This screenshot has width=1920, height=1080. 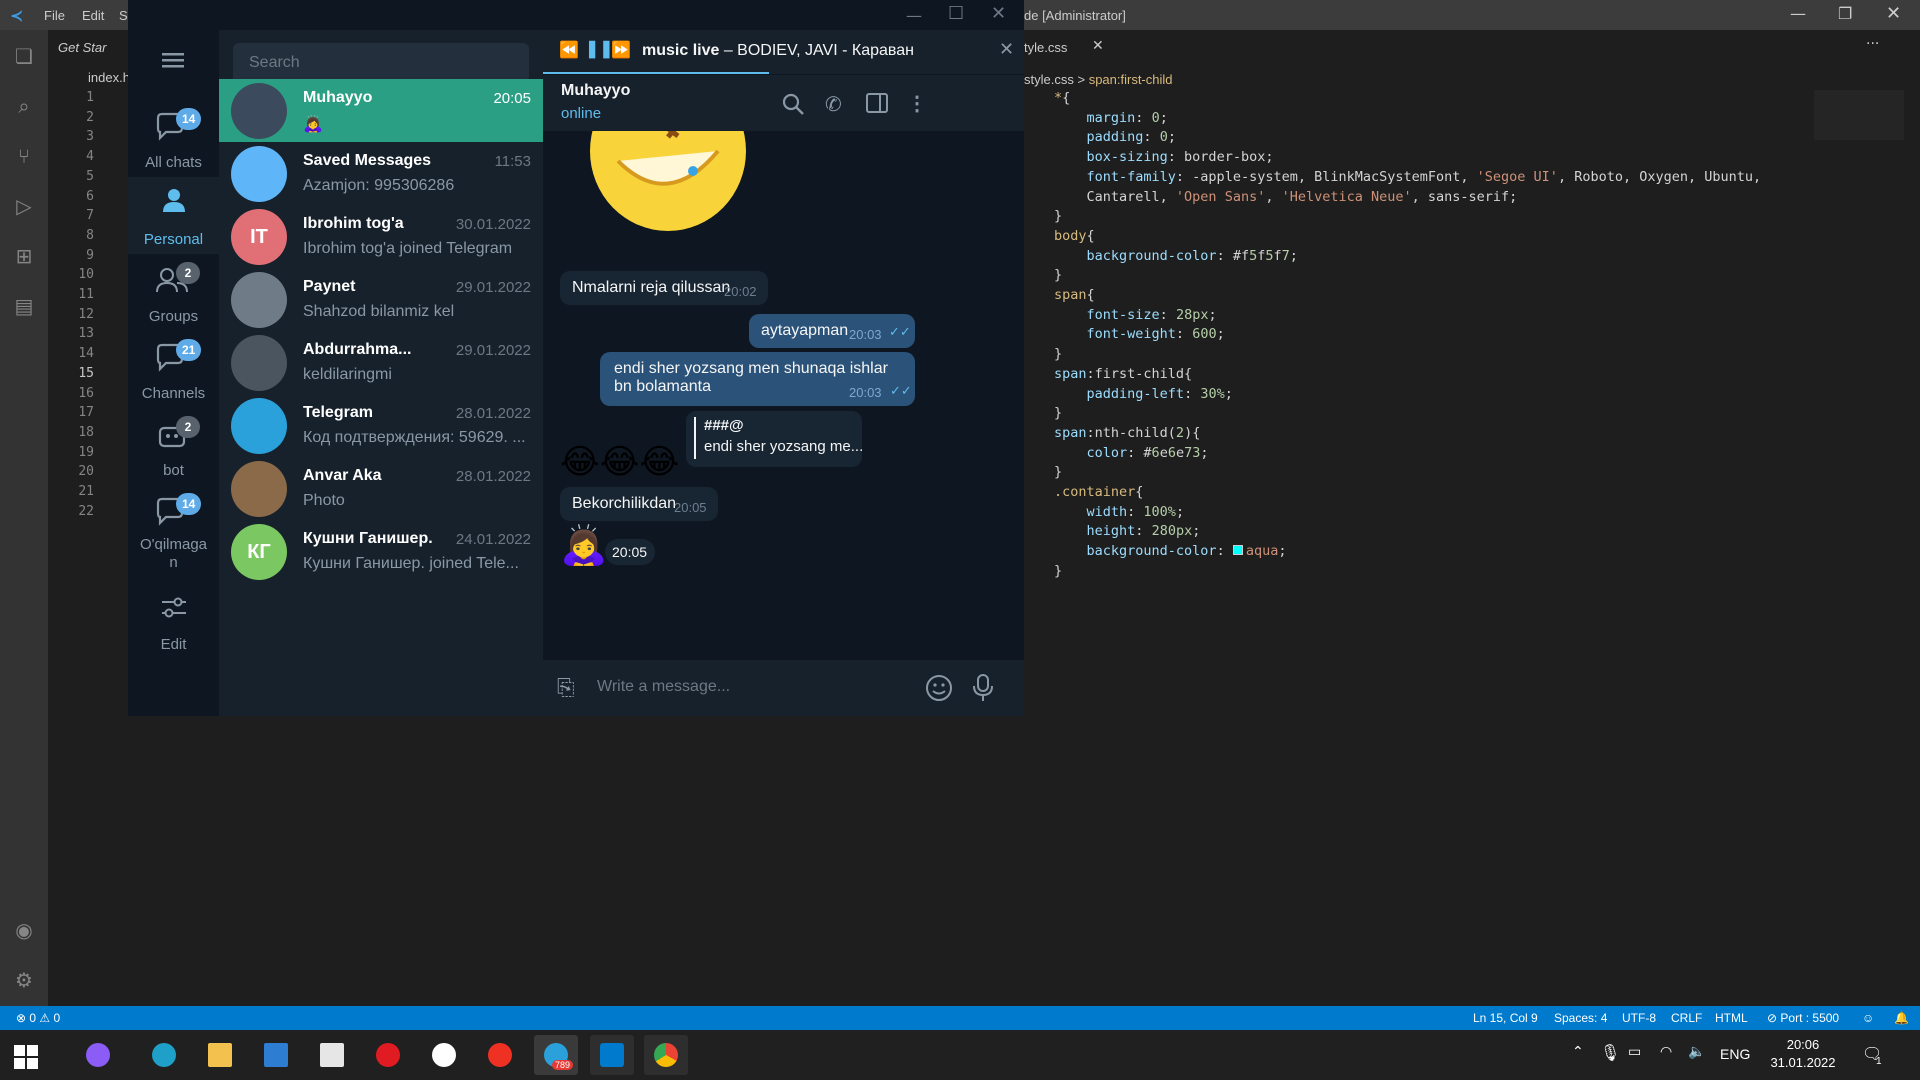 What do you see at coordinates (583, 545) in the screenshot?
I see `emoji-message: 🙇‍♀️` at bounding box center [583, 545].